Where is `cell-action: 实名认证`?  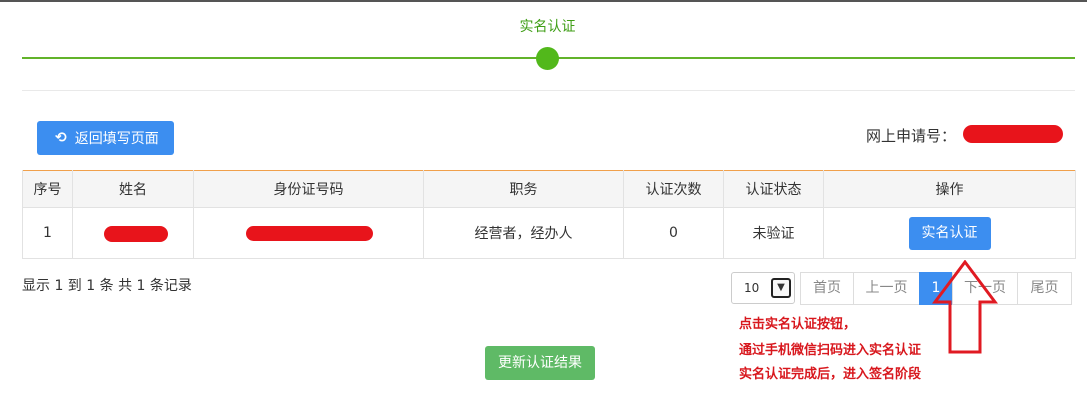
cell-action: 实名认证 is located at coordinates (949, 233).